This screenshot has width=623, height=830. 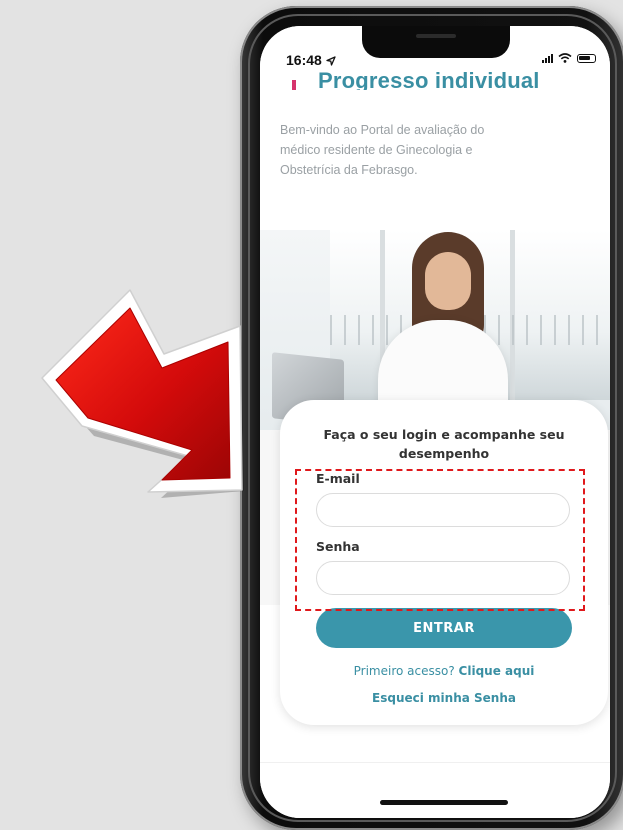 What do you see at coordinates (331, 61) in the screenshot?
I see `location-arrow-icon` at bounding box center [331, 61].